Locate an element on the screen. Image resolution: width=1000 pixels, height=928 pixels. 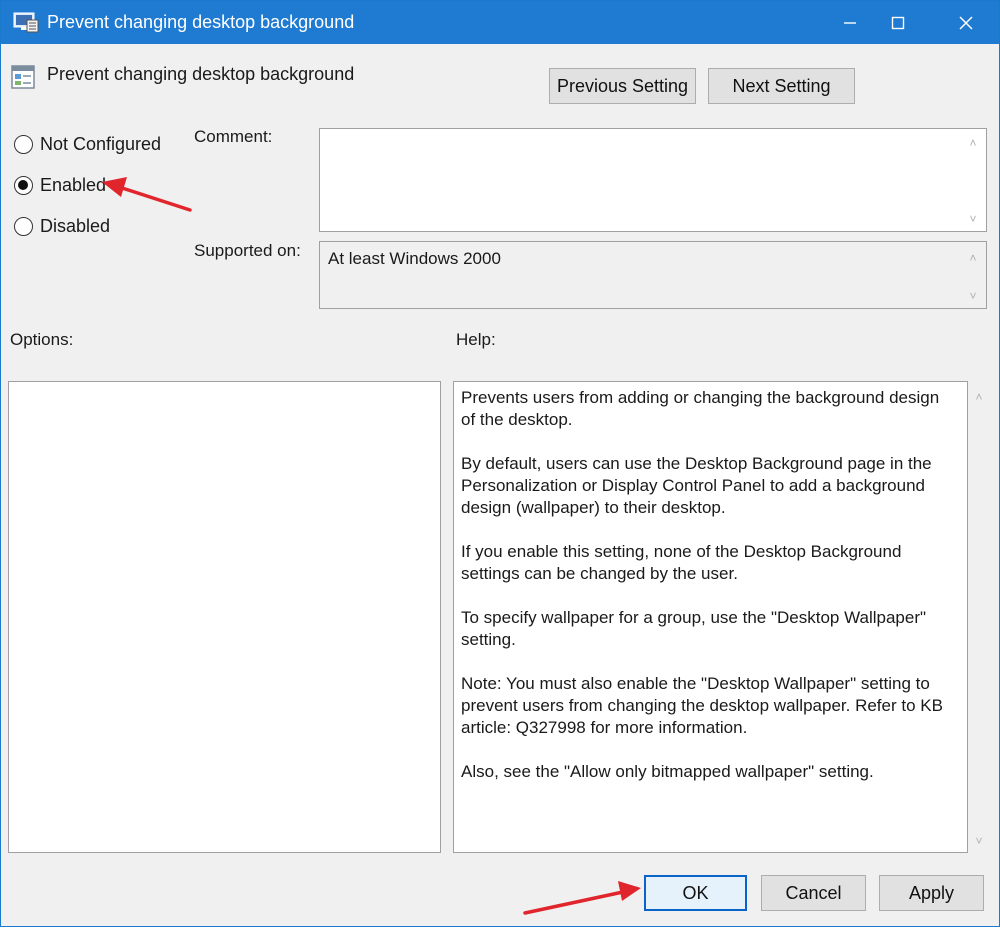
help-label: Help: is located at coordinates (476, 339).